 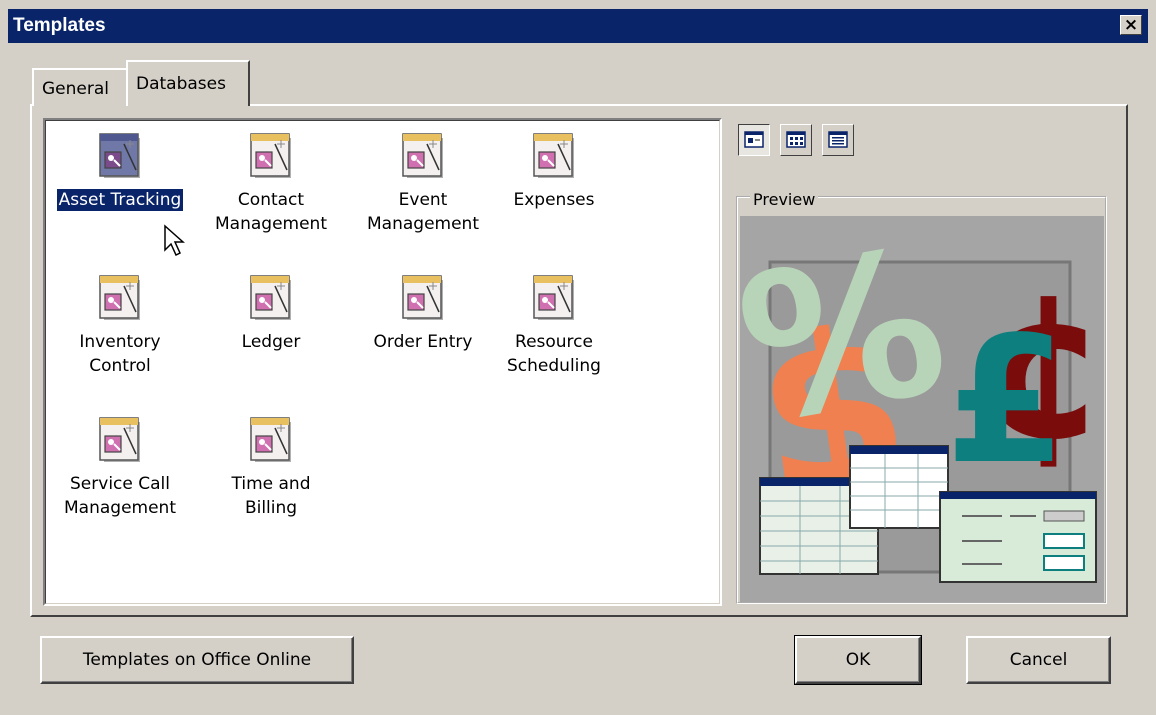 I want to click on close-button: ×, so click(x=1131, y=25).